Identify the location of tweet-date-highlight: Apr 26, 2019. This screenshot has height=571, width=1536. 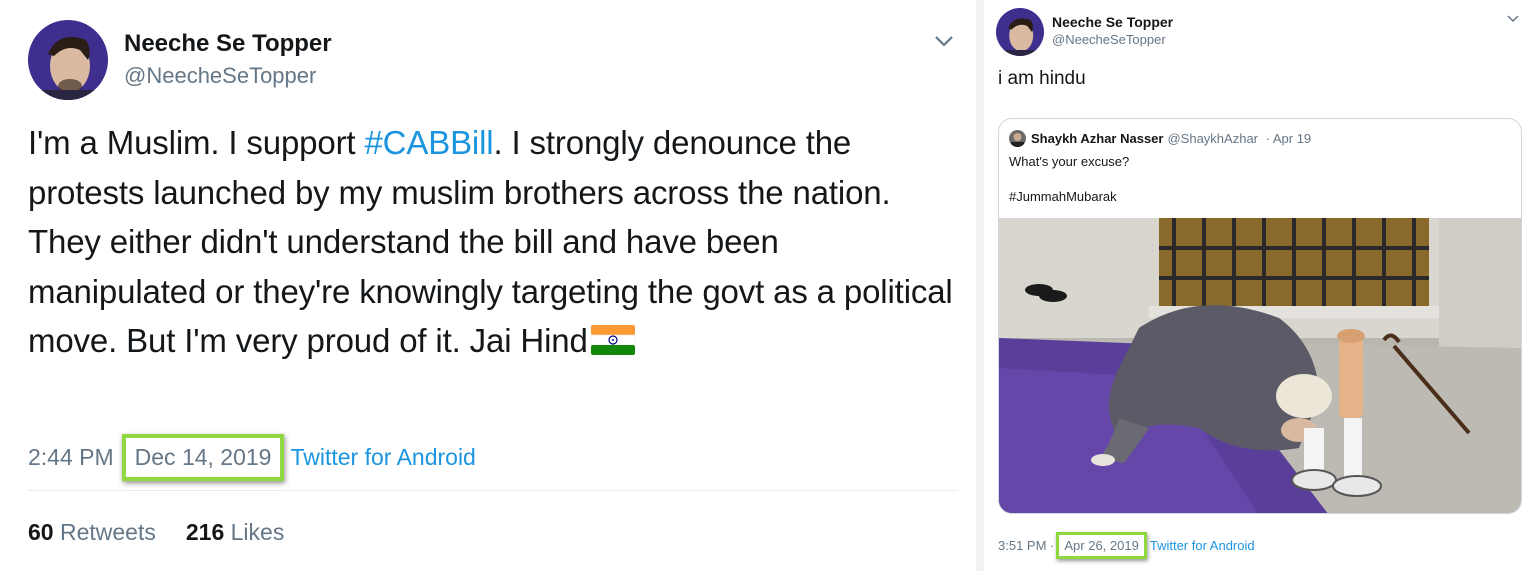
(1101, 545).